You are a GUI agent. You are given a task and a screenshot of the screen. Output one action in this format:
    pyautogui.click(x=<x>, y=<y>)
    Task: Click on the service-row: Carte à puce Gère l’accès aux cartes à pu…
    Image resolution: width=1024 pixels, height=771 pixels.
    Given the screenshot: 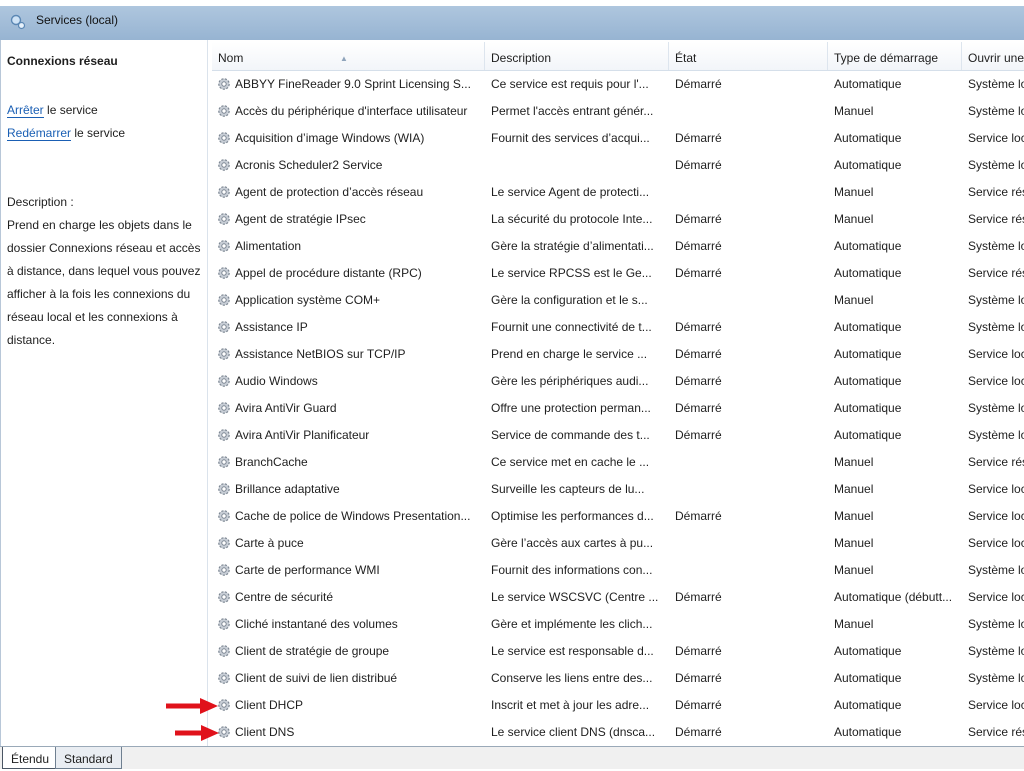 What is the action you would take?
    pyautogui.click(x=618, y=543)
    